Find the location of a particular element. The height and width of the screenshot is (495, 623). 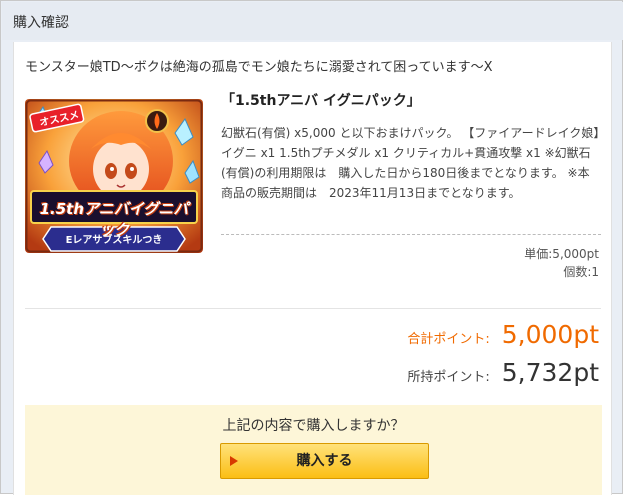

buy-button: 購入する is located at coordinates (324, 461).